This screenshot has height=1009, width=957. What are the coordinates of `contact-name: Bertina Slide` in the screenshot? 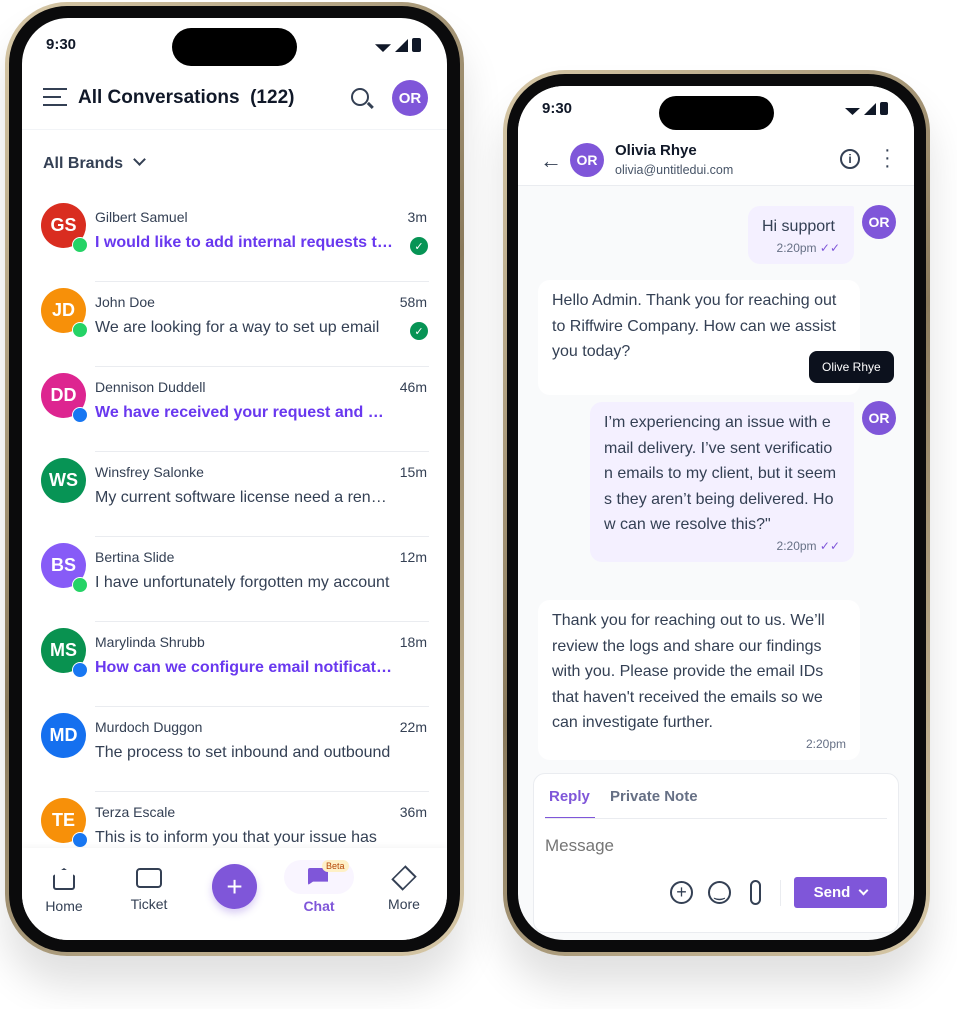 It's located at (135, 557).